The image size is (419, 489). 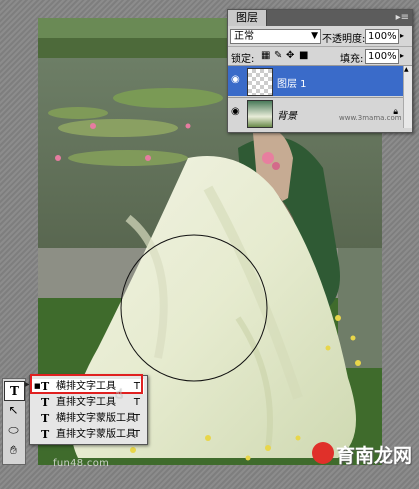 I want to click on watermark-left: fun48.com, so click(x=81, y=463).